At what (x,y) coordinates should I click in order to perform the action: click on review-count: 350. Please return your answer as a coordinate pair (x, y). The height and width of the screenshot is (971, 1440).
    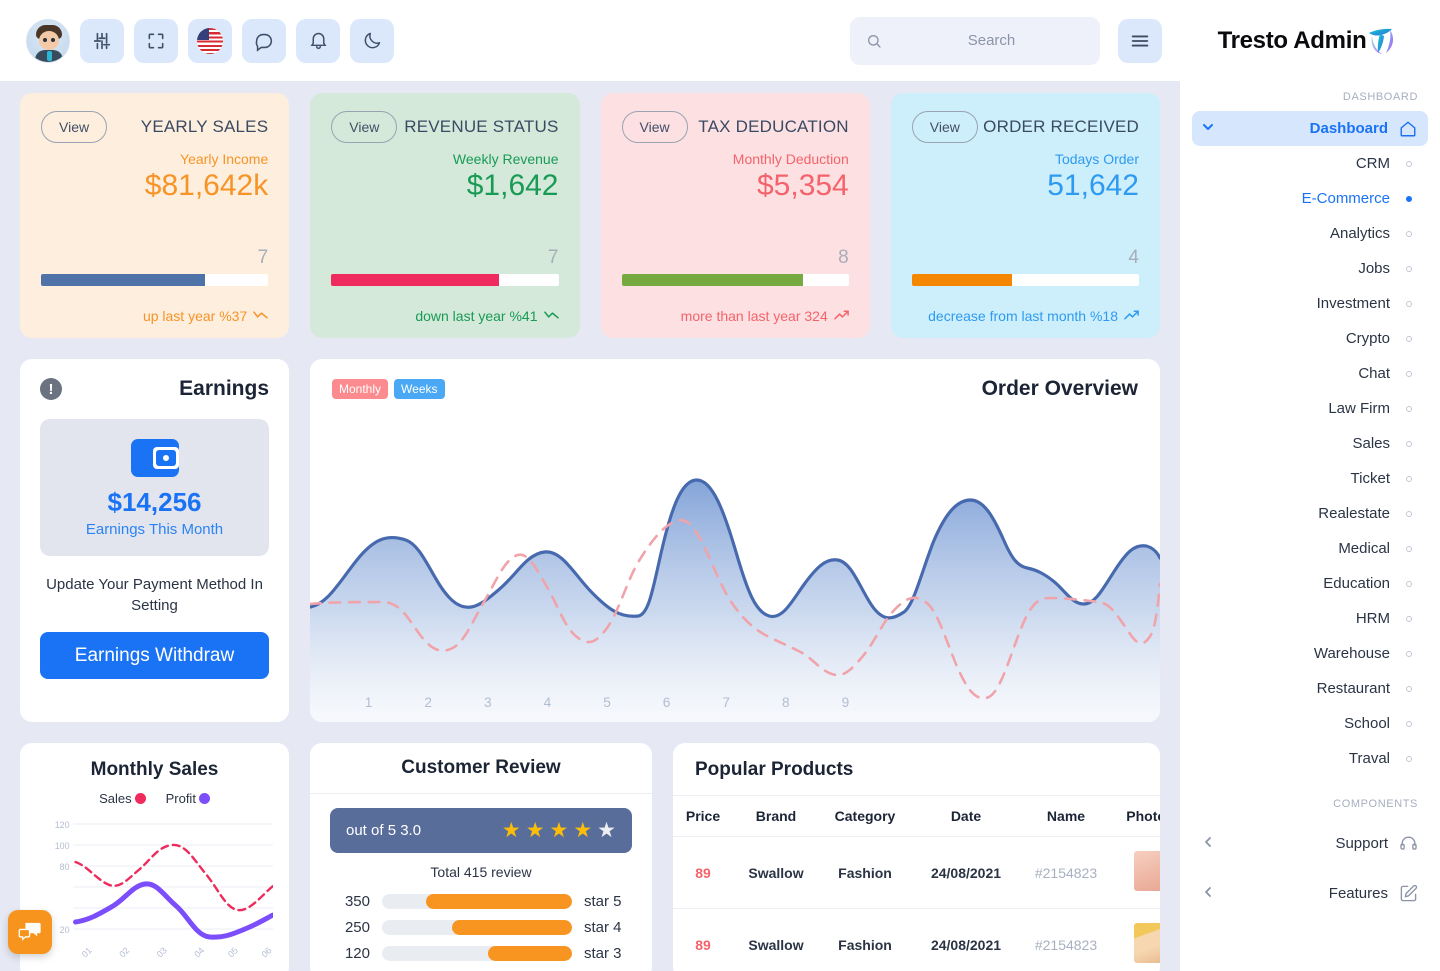
    Looking at the image, I should click on (357, 901).